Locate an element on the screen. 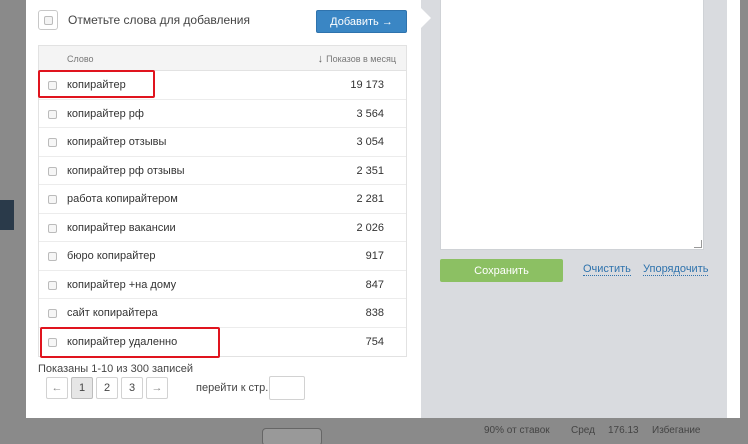 The height and width of the screenshot is (444, 748). prev-page-button: ← is located at coordinates (57, 388).